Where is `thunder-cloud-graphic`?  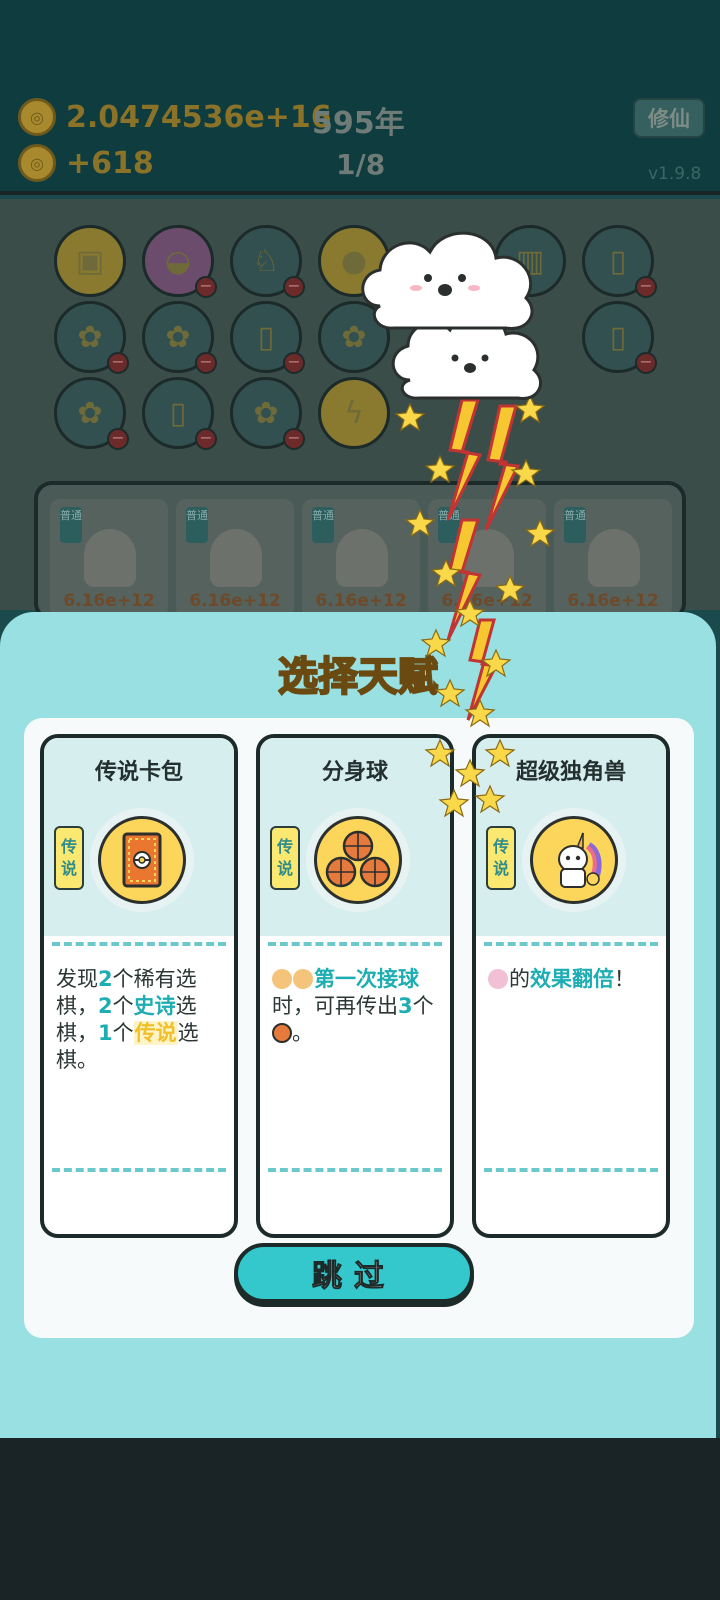
thunder-cloud-graphic is located at coordinates (458, 524).